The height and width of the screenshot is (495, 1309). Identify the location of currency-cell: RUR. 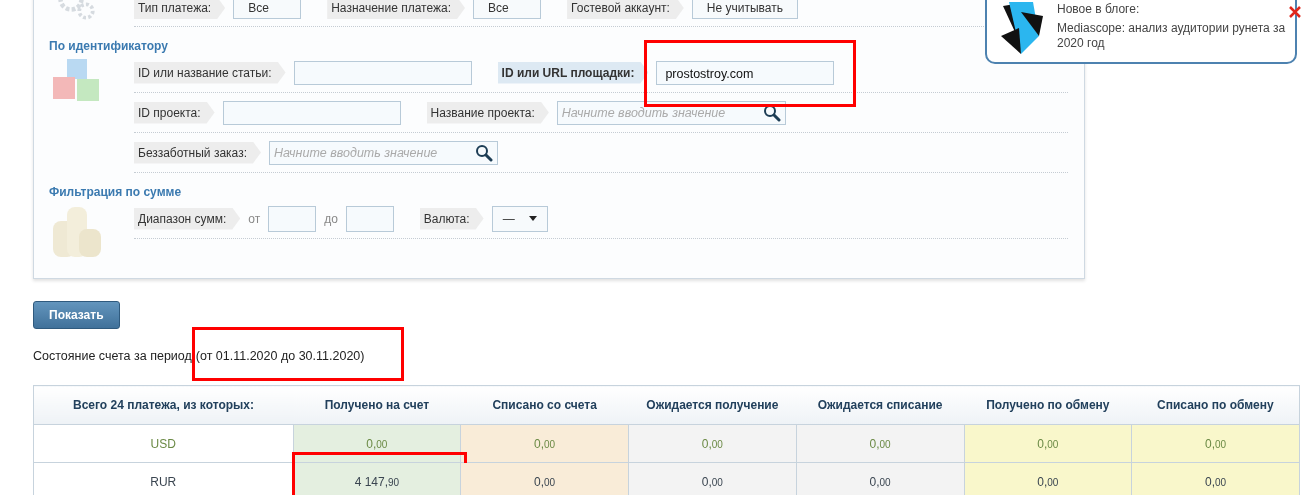
(163, 478).